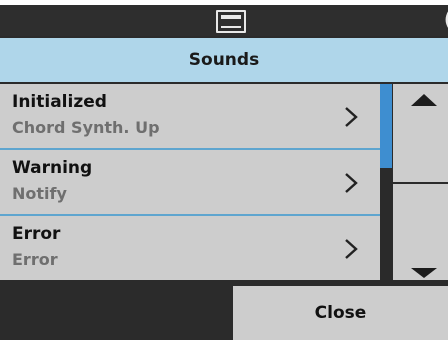 The height and width of the screenshot is (340, 448). What do you see at coordinates (386, 182) in the screenshot?
I see `scrollbar` at bounding box center [386, 182].